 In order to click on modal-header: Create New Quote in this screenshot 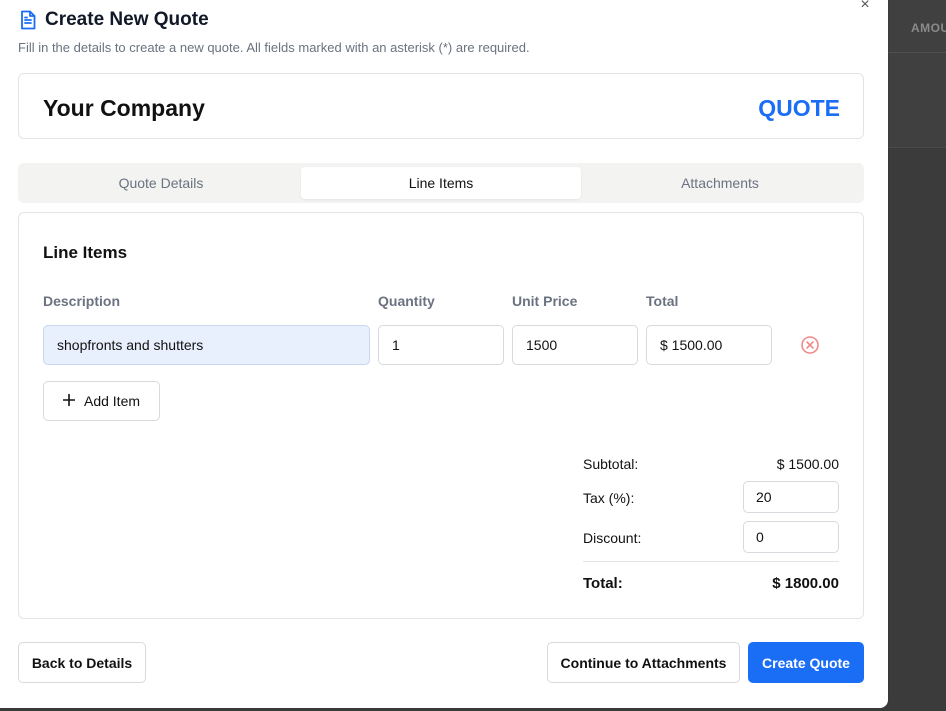, I will do `click(114, 20)`.